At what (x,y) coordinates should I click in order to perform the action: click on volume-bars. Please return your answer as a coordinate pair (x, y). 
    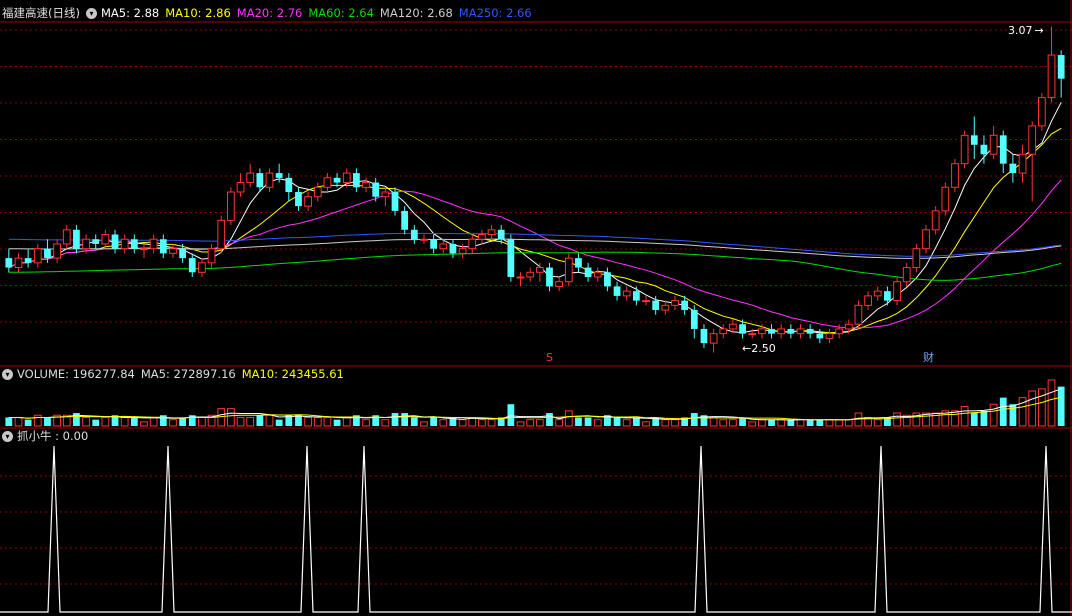
    Looking at the image, I should click on (535, 403).